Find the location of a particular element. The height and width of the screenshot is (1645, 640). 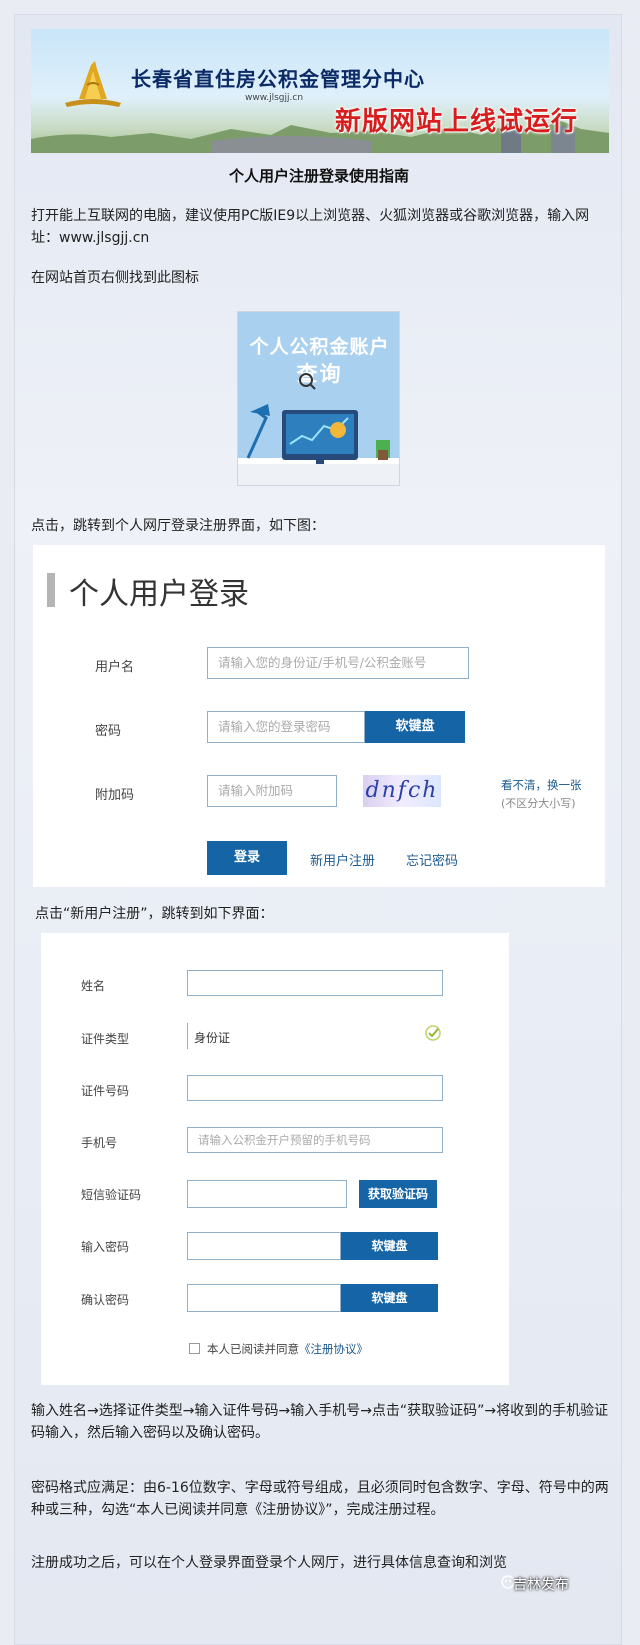

agree-text: 本人已阅读并同意《注册协议》 is located at coordinates (287, 1349).